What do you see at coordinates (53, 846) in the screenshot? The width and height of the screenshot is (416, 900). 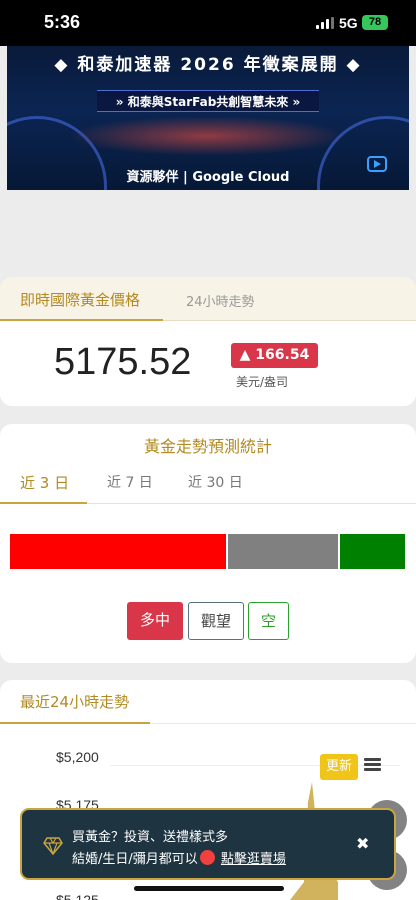 I see `diamond-icon` at bounding box center [53, 846].